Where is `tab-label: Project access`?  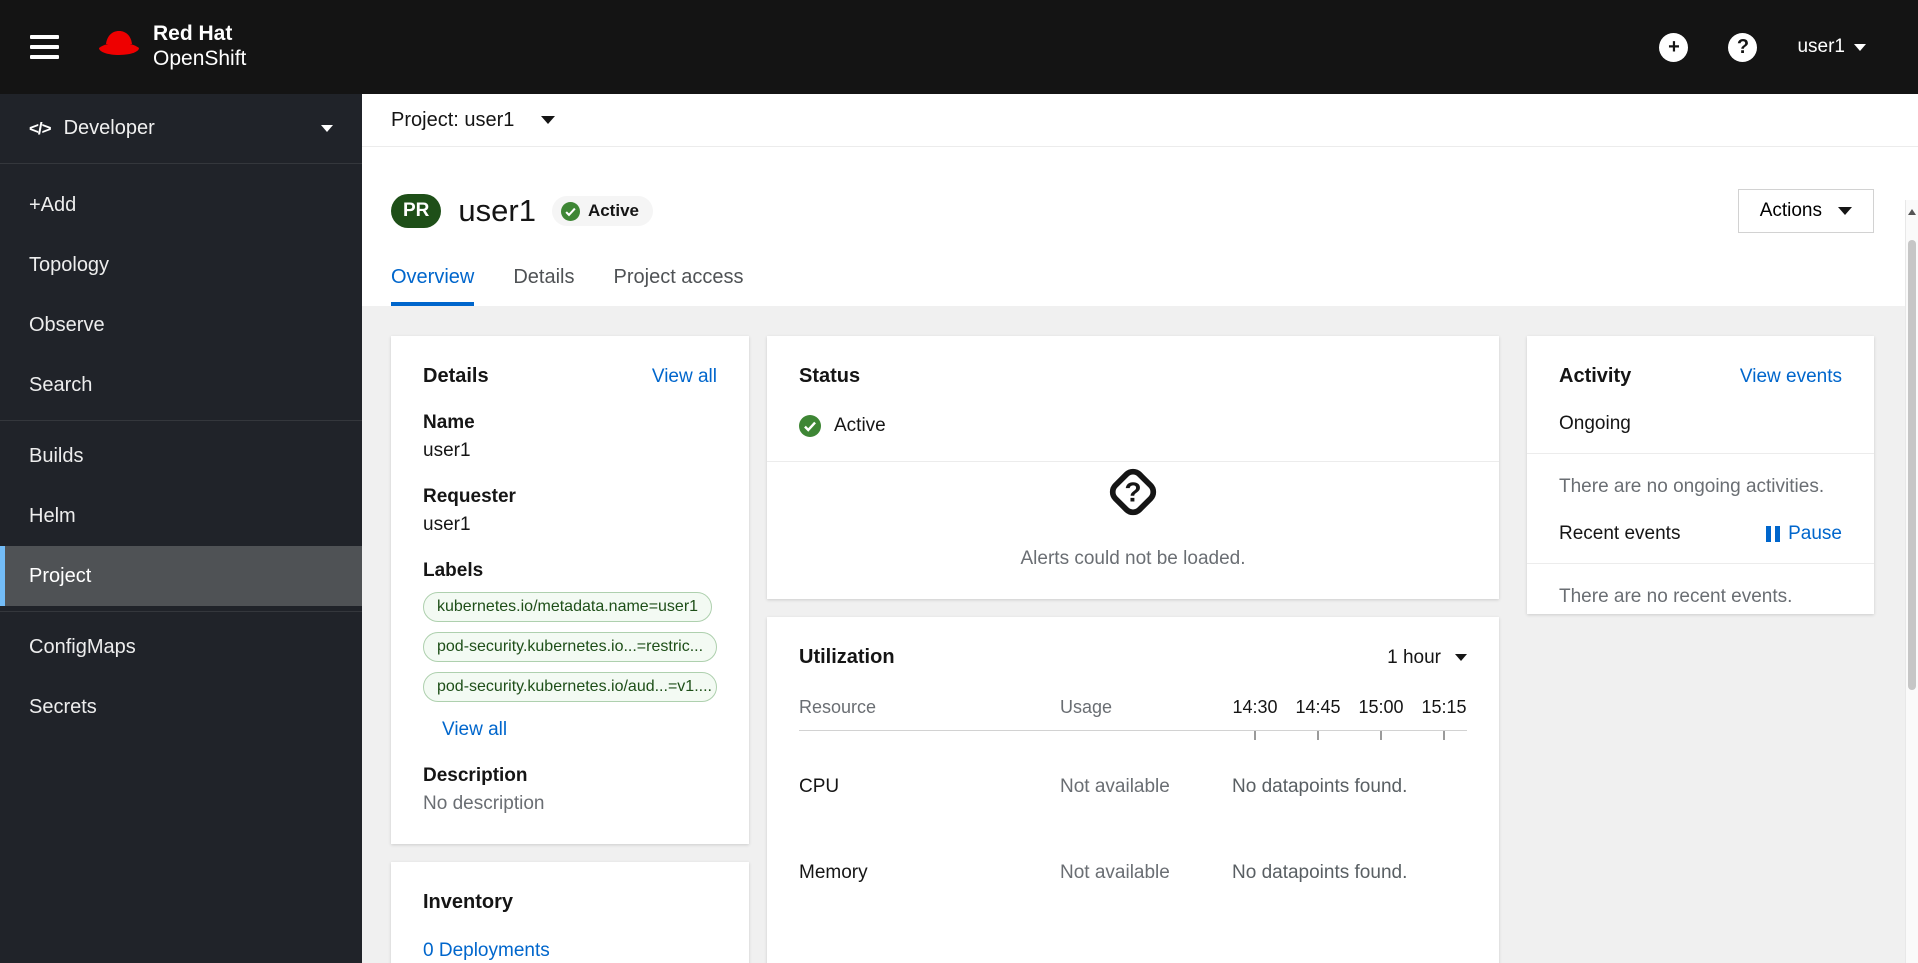
tab-label: Project access is located at coordinates (678, 277).